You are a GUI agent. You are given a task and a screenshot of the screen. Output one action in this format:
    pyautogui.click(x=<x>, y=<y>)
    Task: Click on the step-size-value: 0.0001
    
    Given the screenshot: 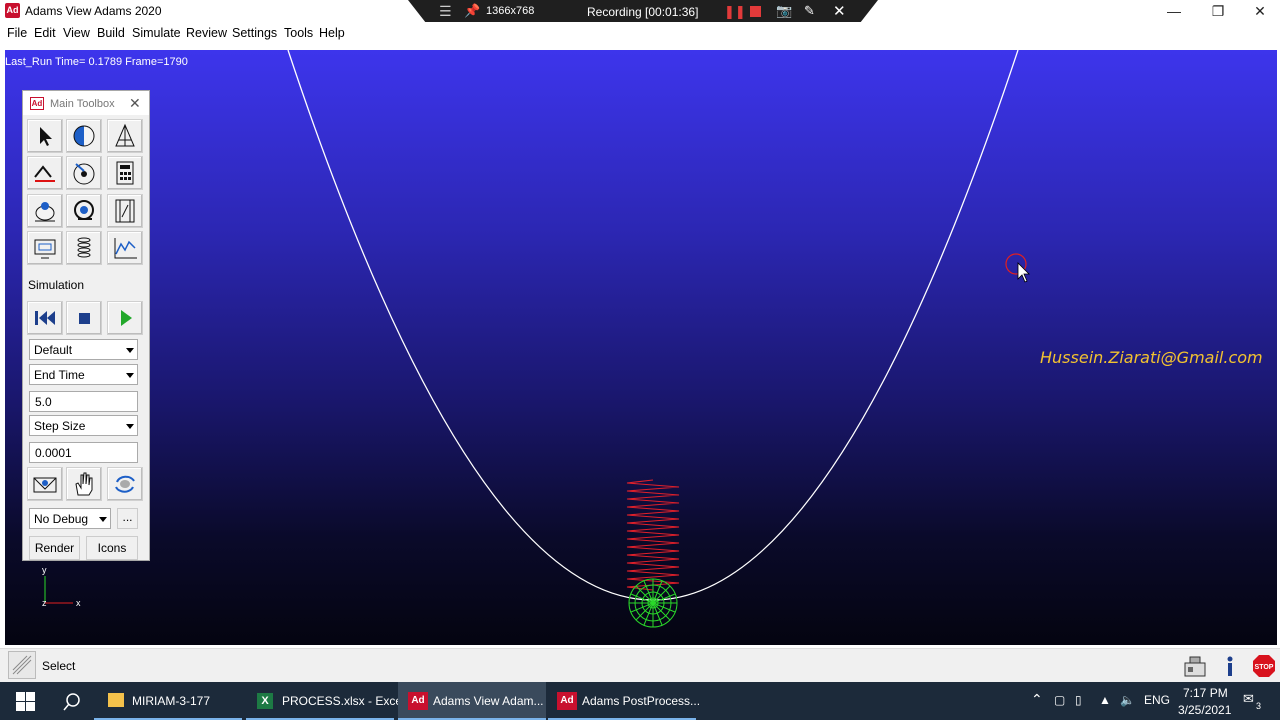 What is the action you would take?
    pyautogui.click(x=53, y=453)
    